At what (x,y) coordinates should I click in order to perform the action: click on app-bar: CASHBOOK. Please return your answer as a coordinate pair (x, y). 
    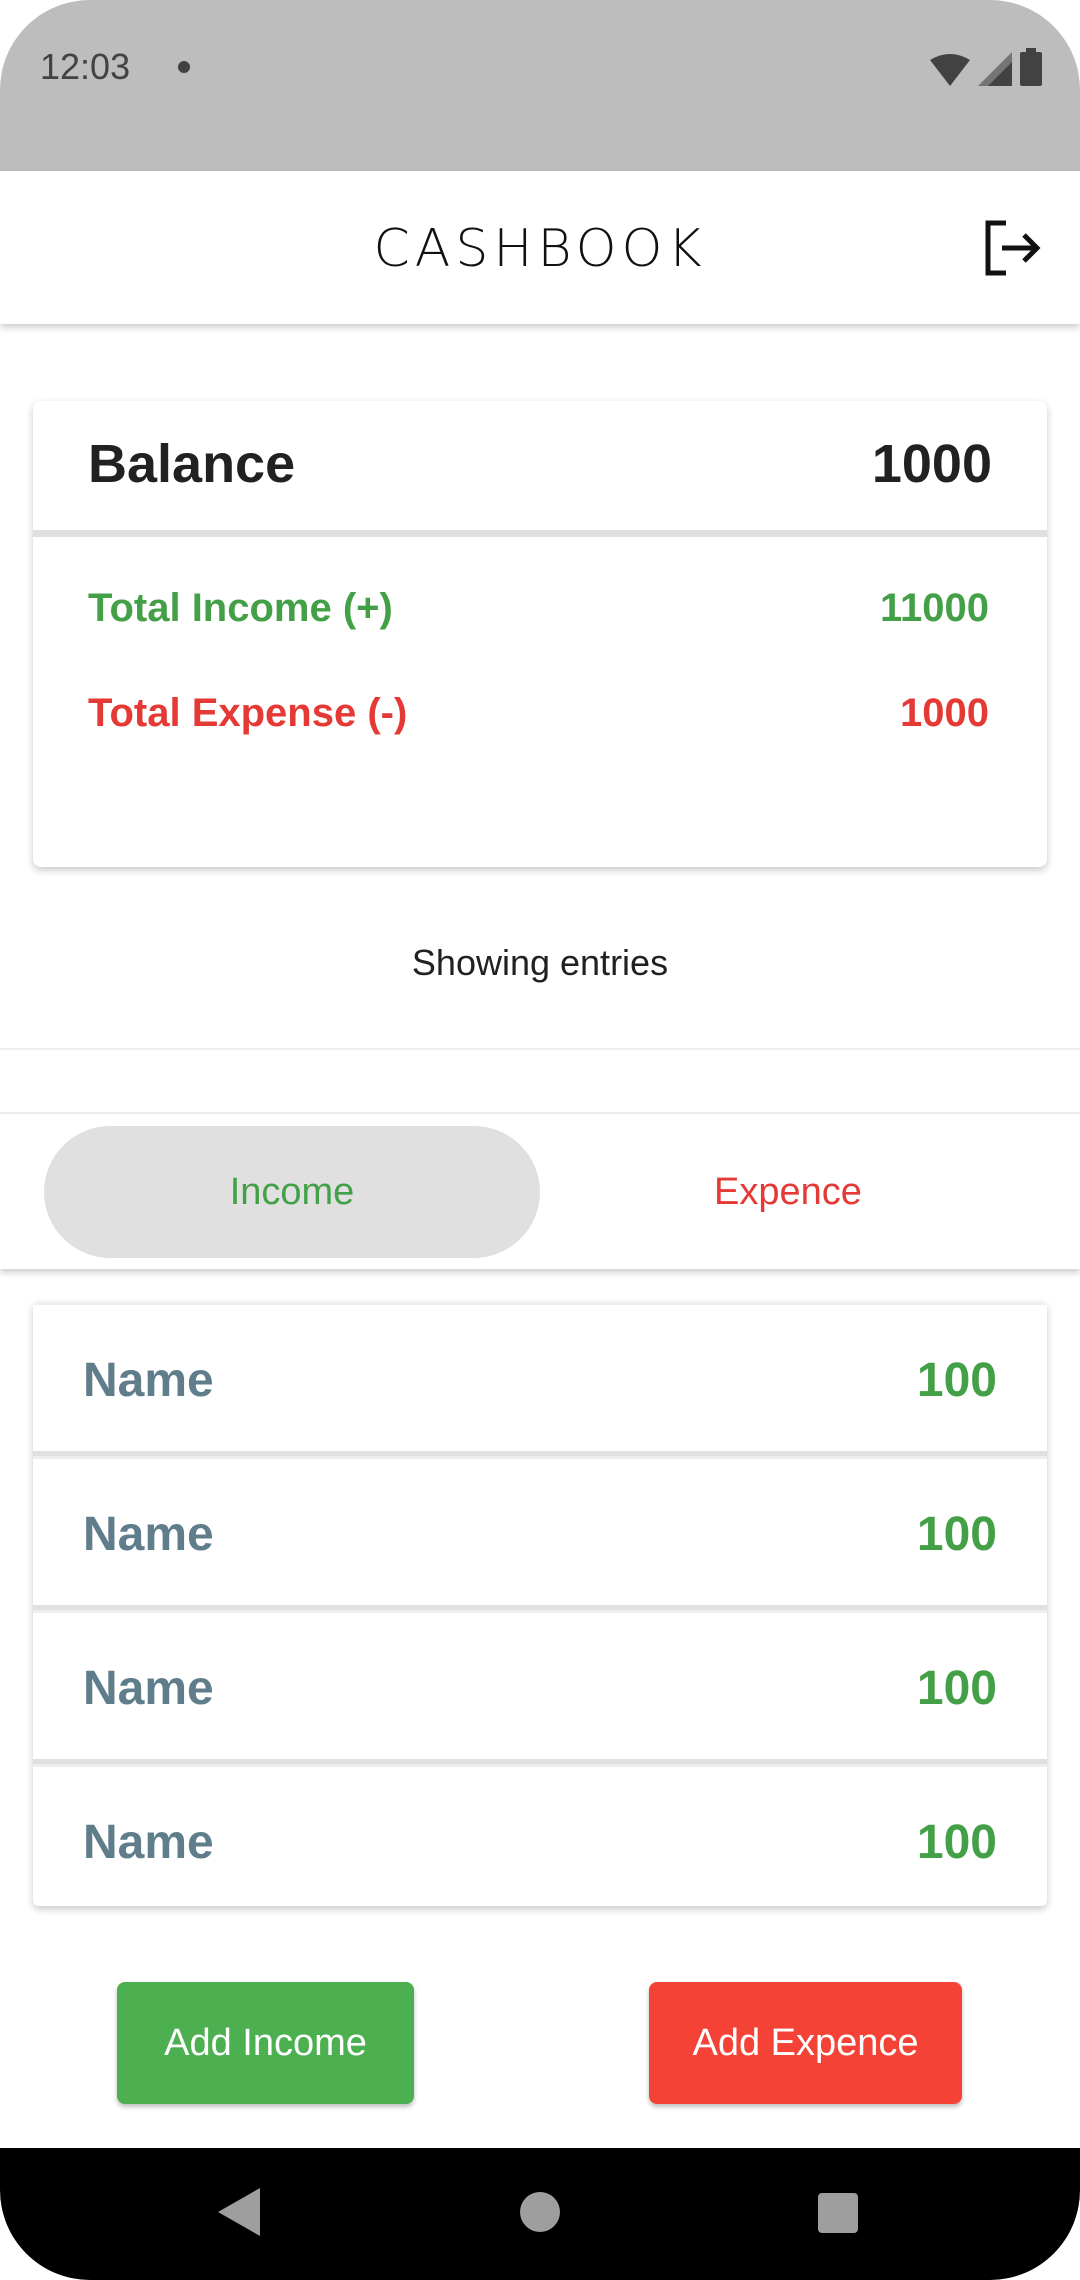
    Looking at the image, I should click on (540, 247).